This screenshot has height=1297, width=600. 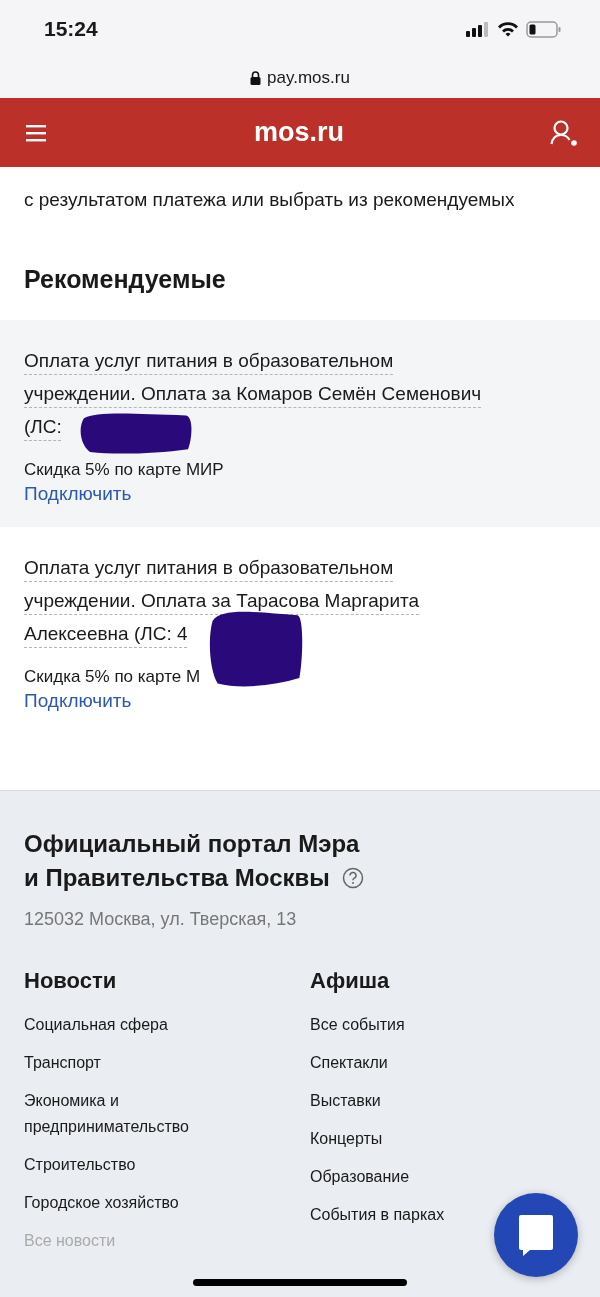 I want to click on footer-link: События в парках, so click(x=377, y=1215).